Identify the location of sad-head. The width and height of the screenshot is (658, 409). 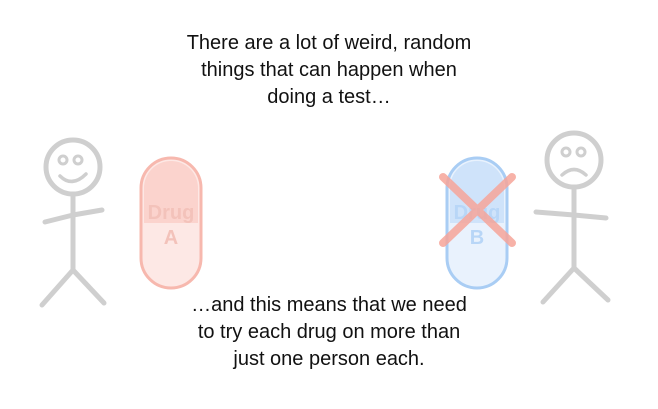
(574, 160).